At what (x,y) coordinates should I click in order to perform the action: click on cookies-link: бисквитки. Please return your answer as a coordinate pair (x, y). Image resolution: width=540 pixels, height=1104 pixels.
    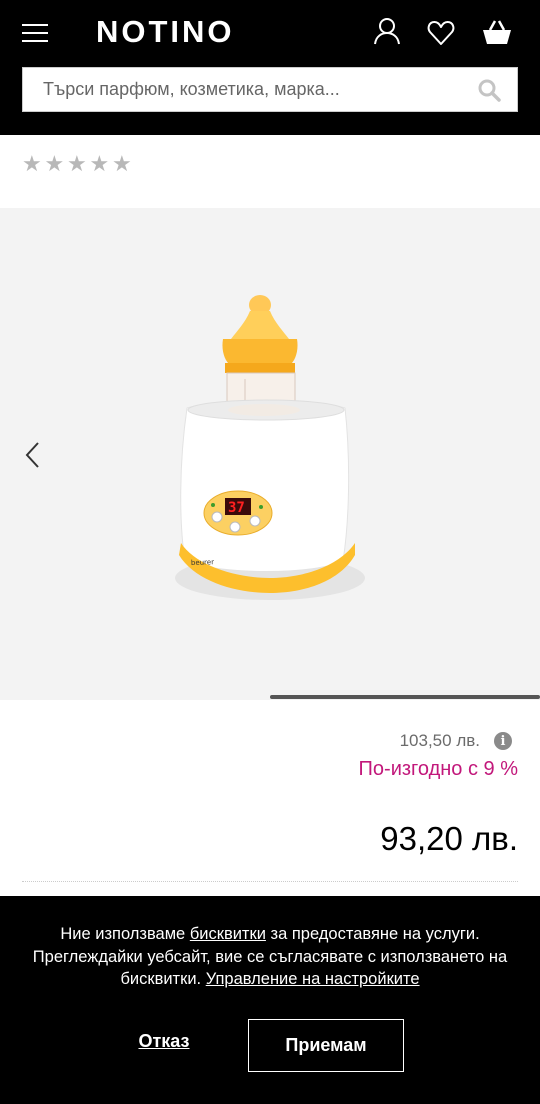
    Looking at the image, I should click on (228, 934).